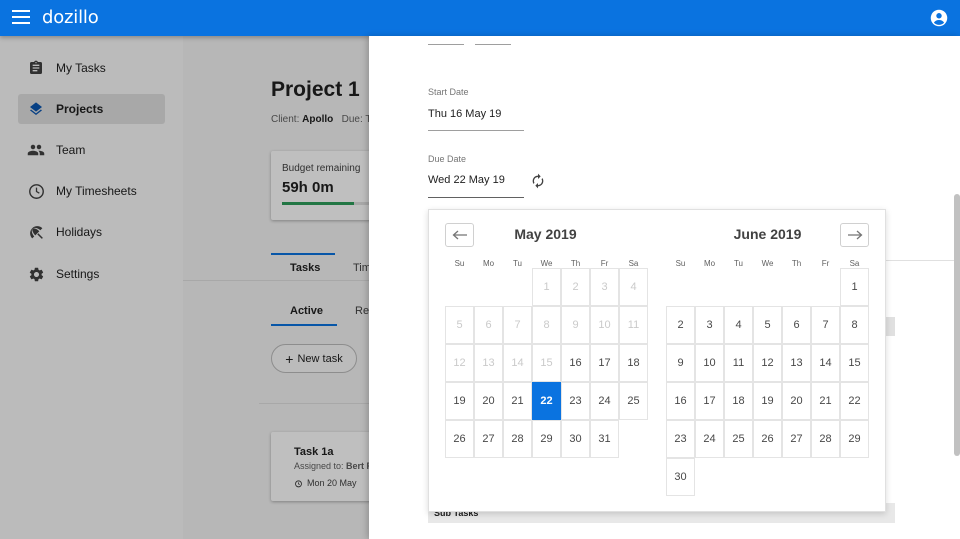 This screenshot has width=960, height=539. Describe the element at coordinates (464, 114) in the screenshot. I see `start-date-input: Thu 16 May 19` at that location.